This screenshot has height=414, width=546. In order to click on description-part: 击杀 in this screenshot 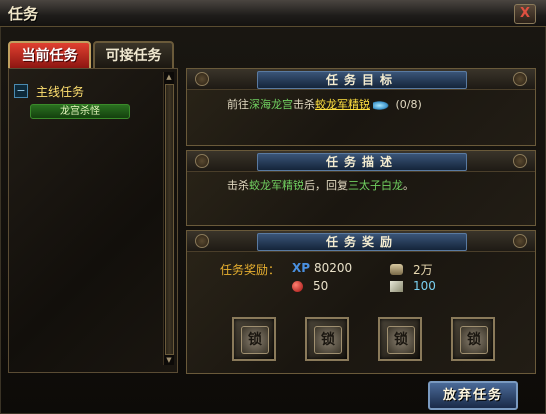, I will do `click(238, 185)`.